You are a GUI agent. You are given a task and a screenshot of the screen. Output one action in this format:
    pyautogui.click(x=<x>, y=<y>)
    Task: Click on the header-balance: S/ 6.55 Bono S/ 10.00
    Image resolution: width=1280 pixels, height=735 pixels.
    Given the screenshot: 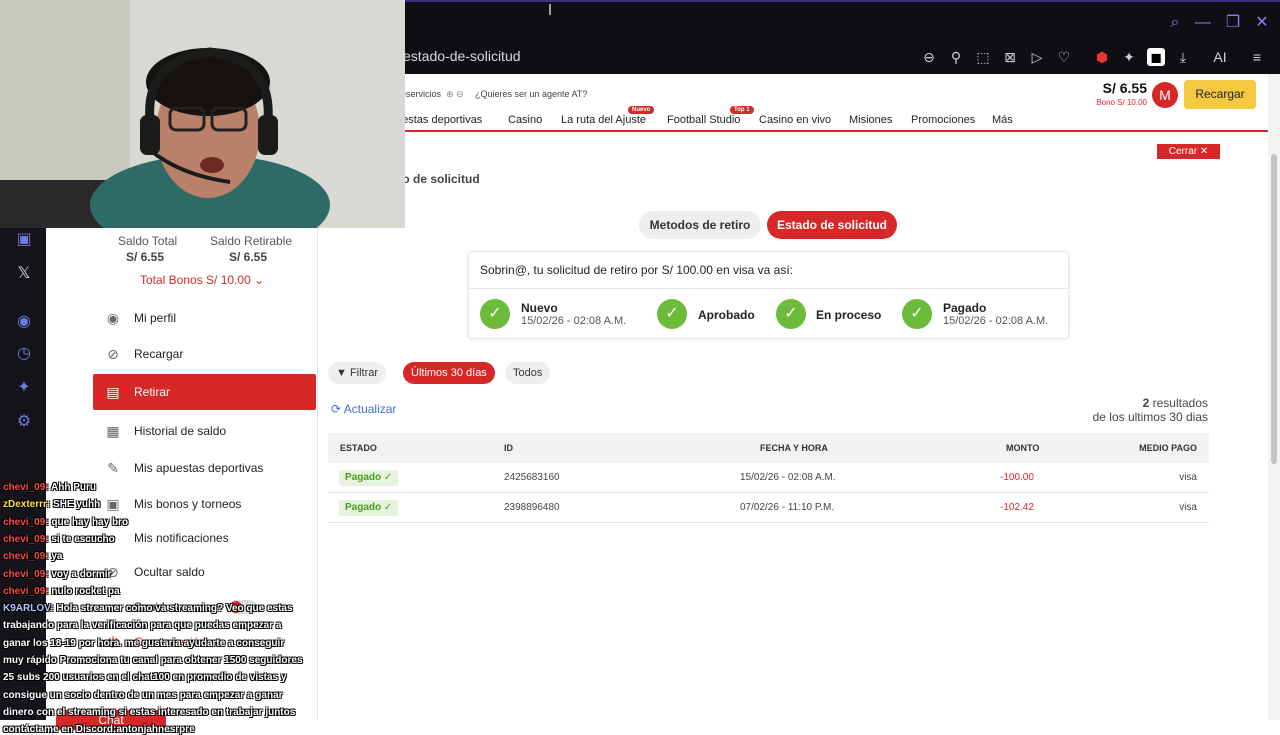 What is the action you would take?
    pyautogui.click(x=1121, y=93)
    